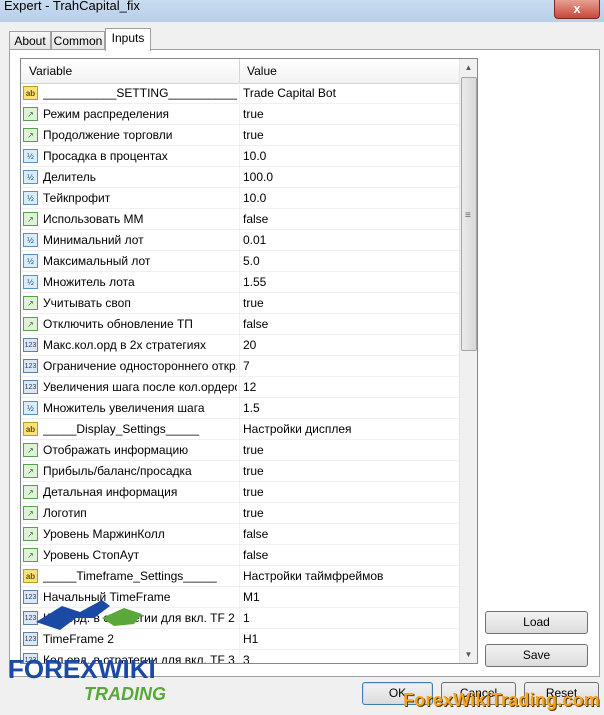 The height and width of the screenshot is (715, 604). Describe the element at coordinates (240, 156) in the screenshot. I see `table-row: ½ Просадка в процентах 10.0` at that location.